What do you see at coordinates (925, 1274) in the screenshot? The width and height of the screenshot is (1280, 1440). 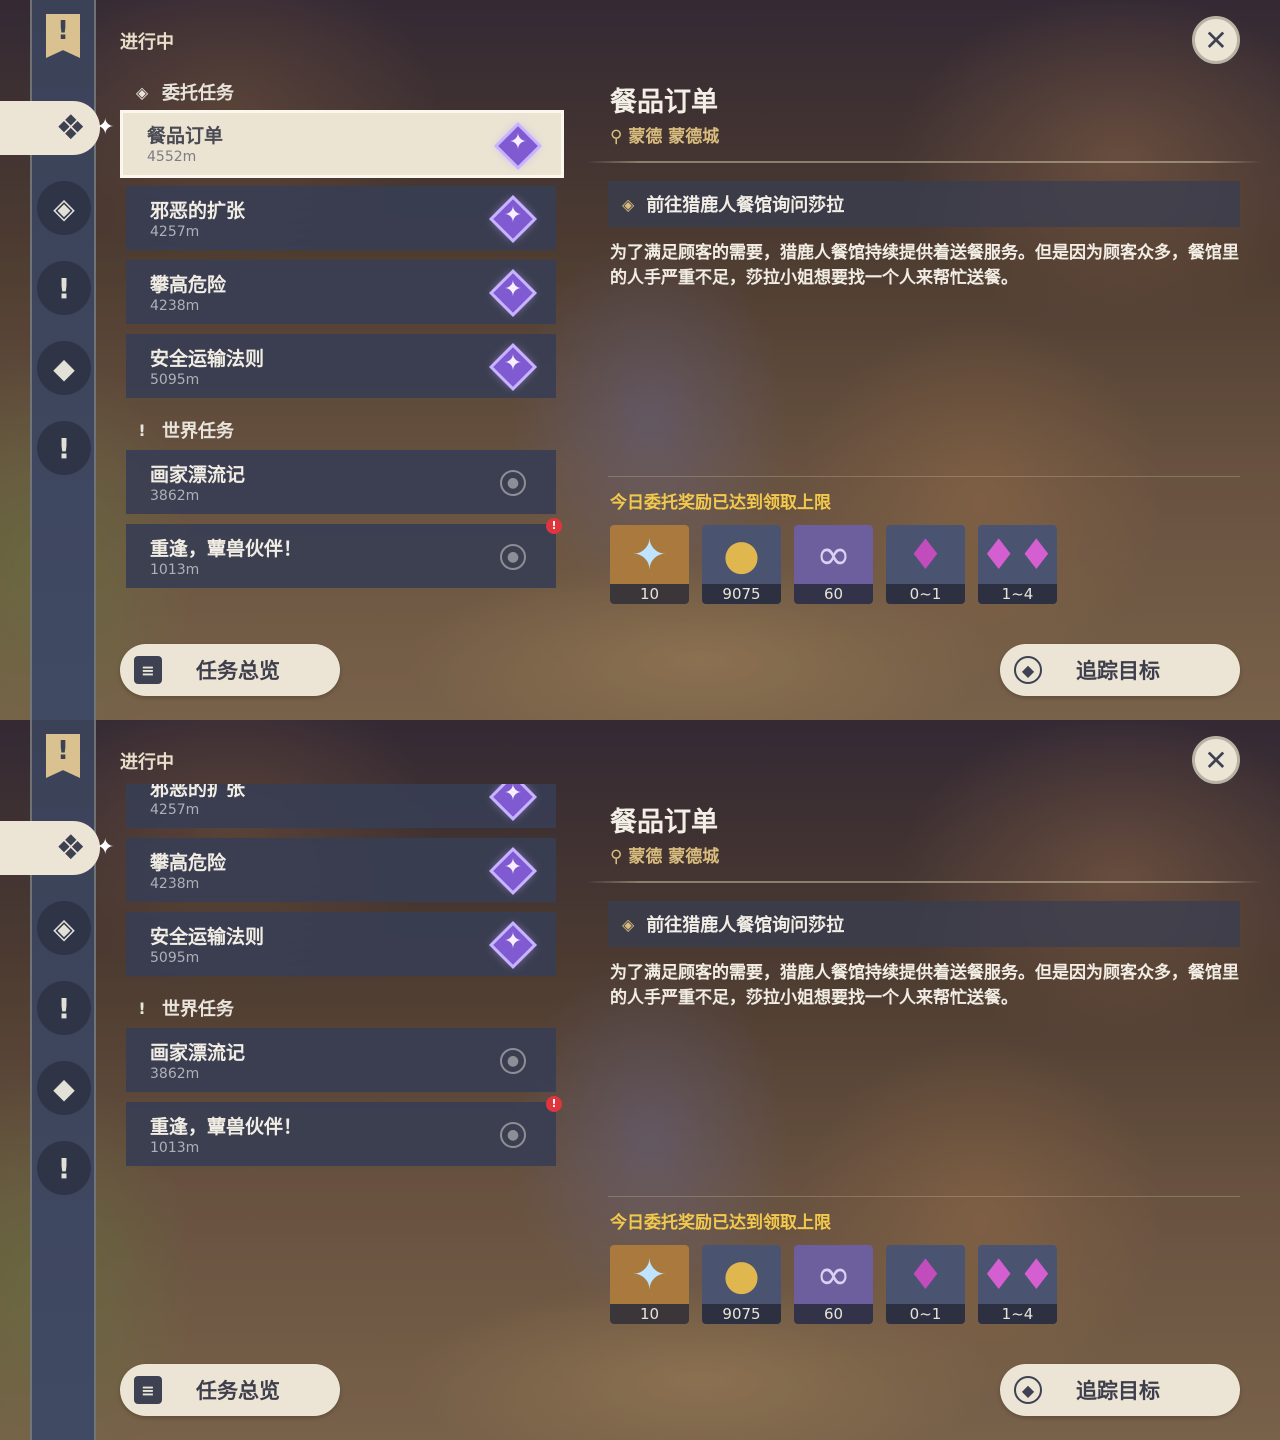 I see `crystal-icon: ♦` at bounding box center [925, 1274].